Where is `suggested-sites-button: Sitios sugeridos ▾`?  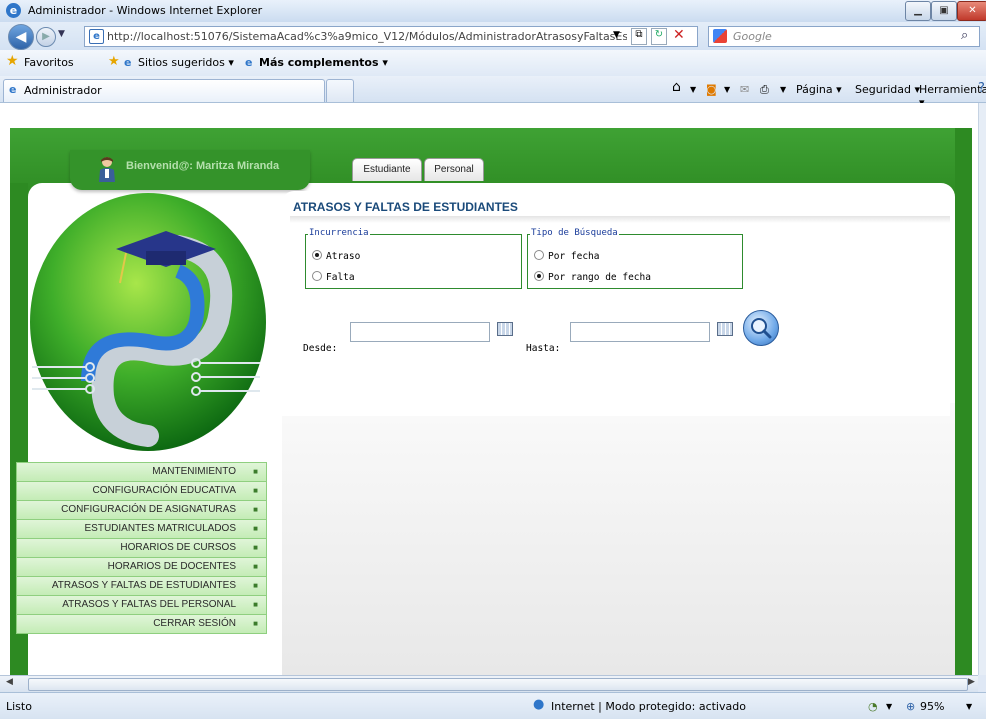
suggested-sites-button: Sitios sugeridos ▾ is located at coordinates (186, 62).